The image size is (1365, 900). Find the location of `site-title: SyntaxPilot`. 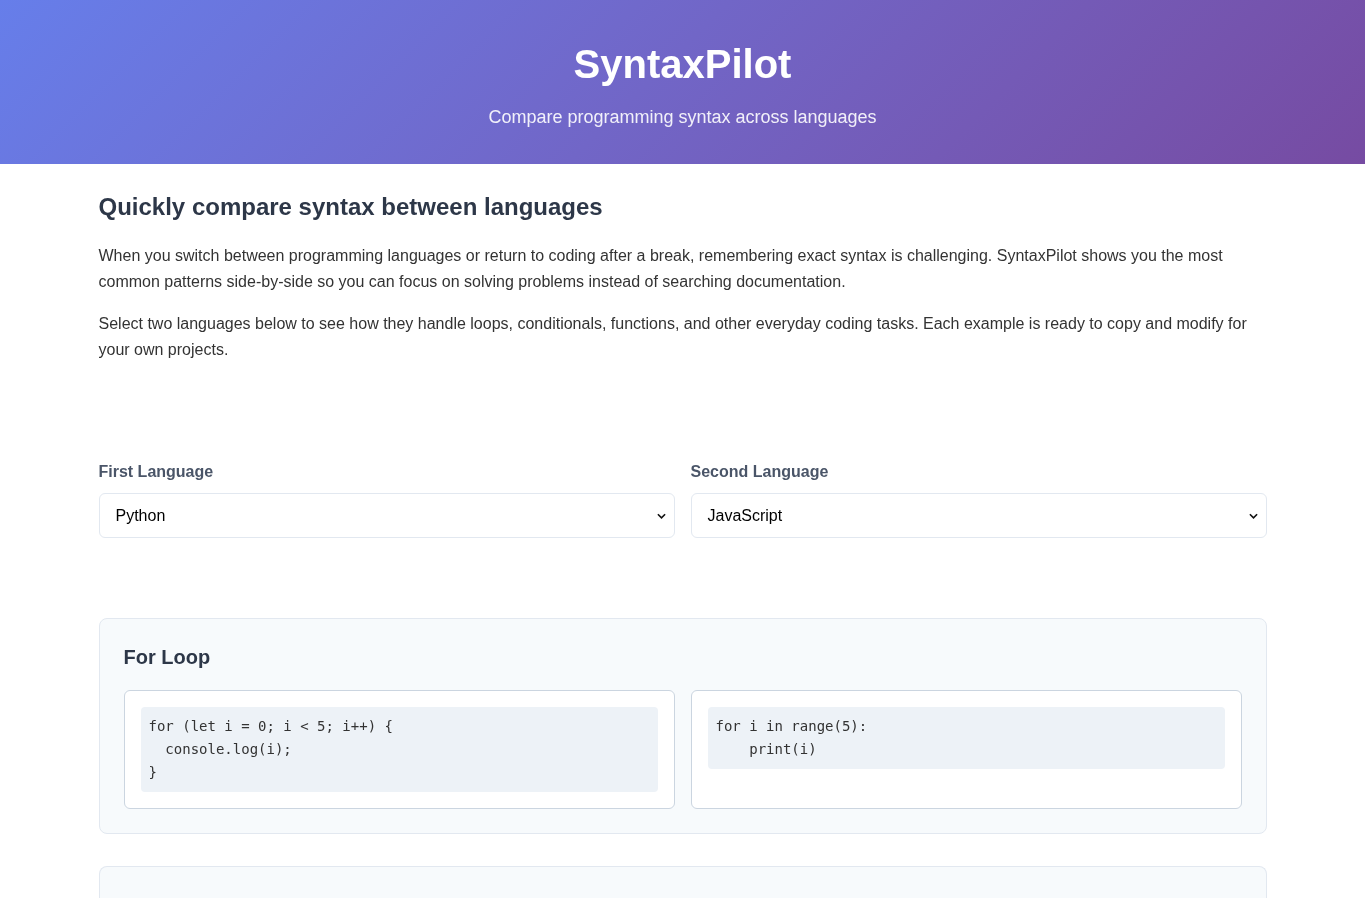

site-title: SyntaxPilot is located at coordinates (682, 64).